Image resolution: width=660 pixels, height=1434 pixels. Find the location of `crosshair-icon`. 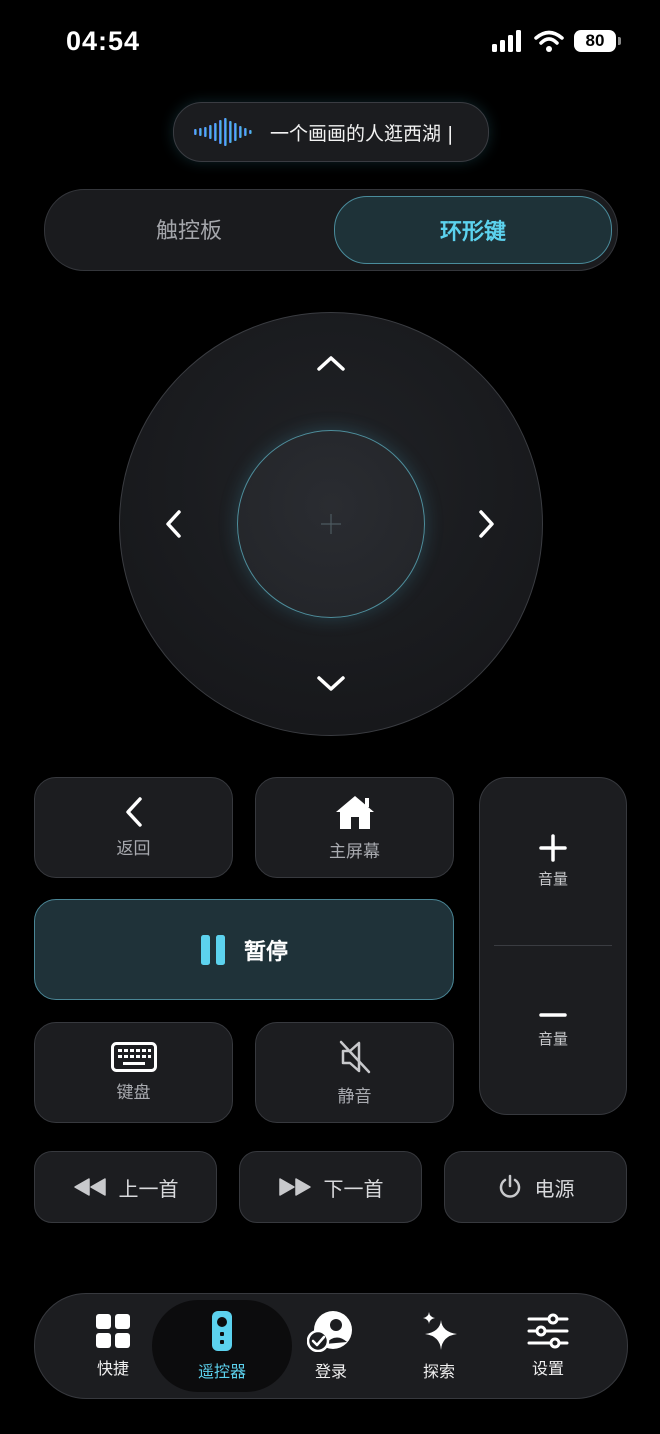

crosshair-icon is located at coordinates (331, 524).